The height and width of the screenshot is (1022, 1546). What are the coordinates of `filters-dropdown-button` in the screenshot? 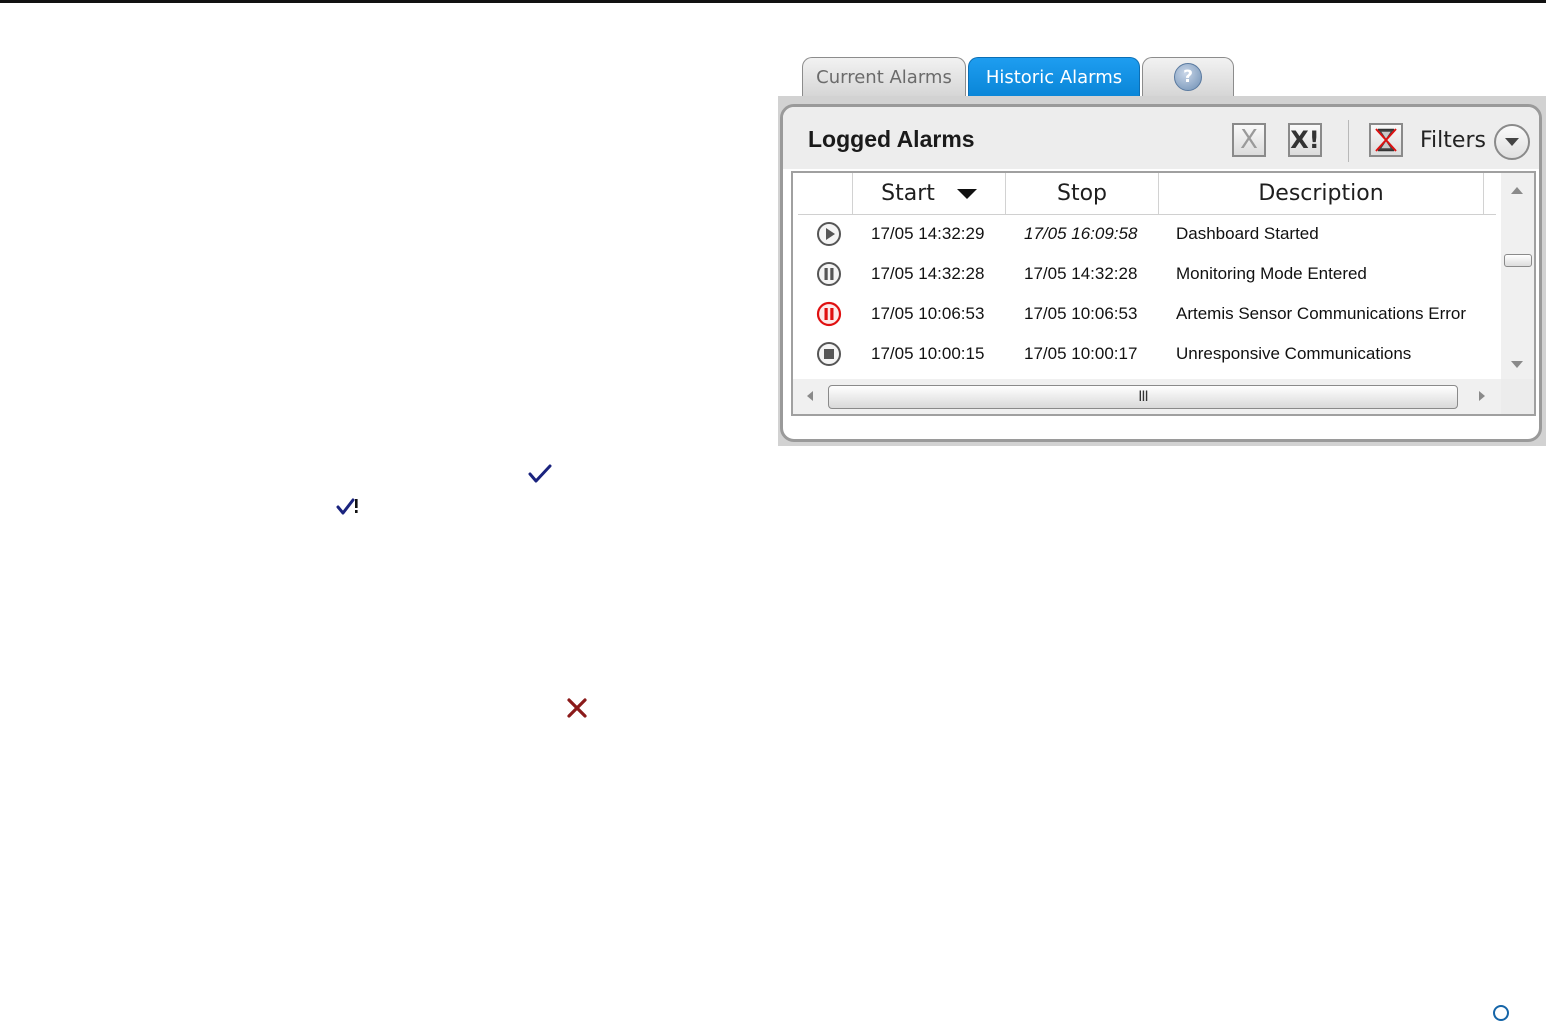 It's located at (1512, 142).